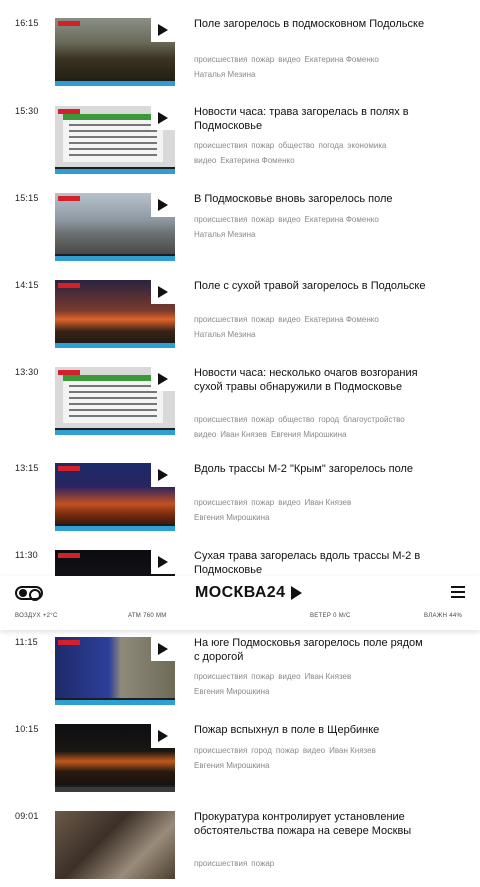 This screenshot has width=480, height=887. I want to click on tag: благоустройство, so click(374, 419).